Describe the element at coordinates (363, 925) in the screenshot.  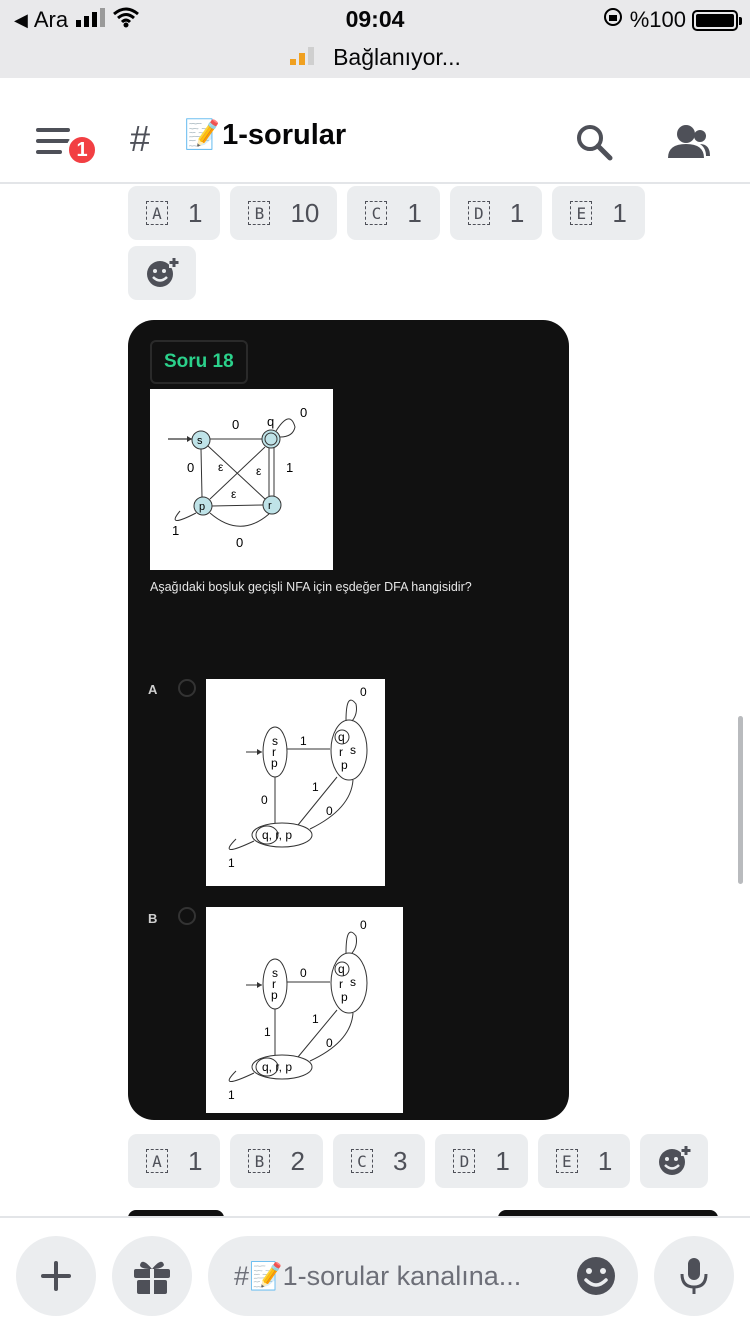
I see `b-label-loop0: 0` at that location.